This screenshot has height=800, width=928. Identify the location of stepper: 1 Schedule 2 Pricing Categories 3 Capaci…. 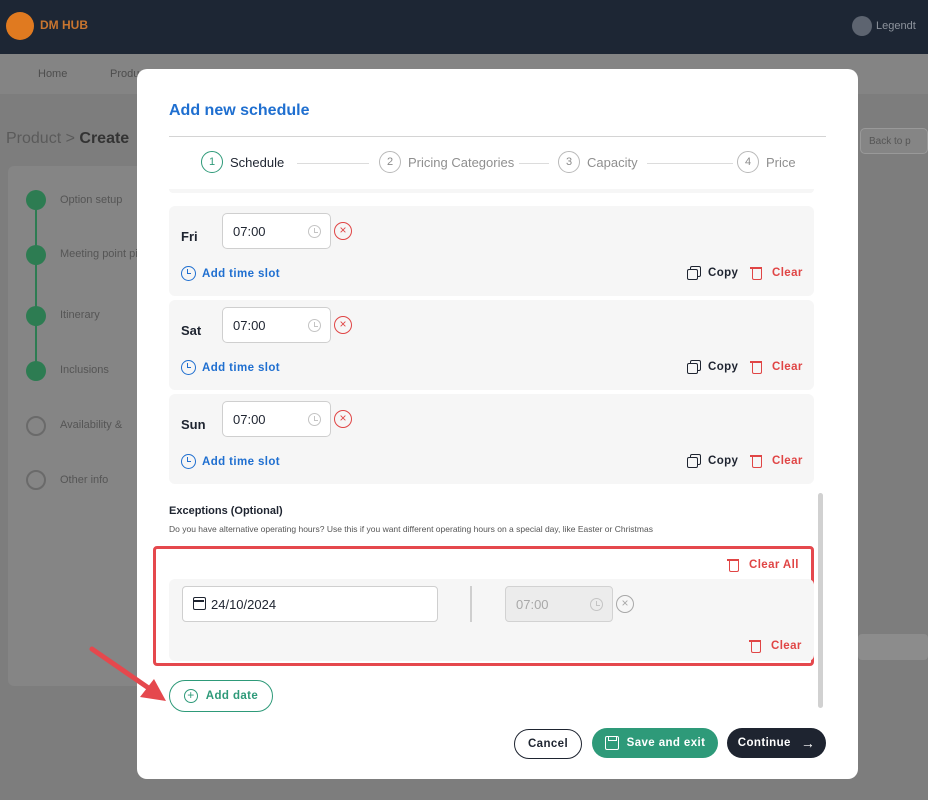
(497, 162).